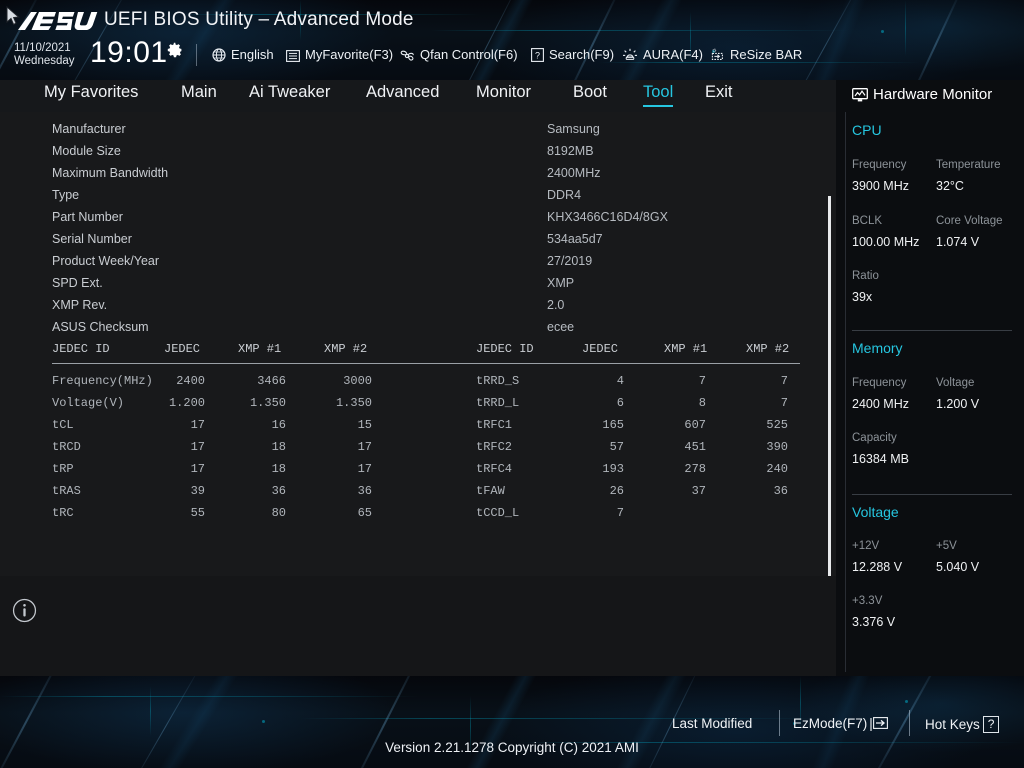 The image size is (1024, 768). What do you see at coordinates (498, 403) in the screenshot?
I see `timing-row-label: tRRD_L` at bounding box center [498, 403].